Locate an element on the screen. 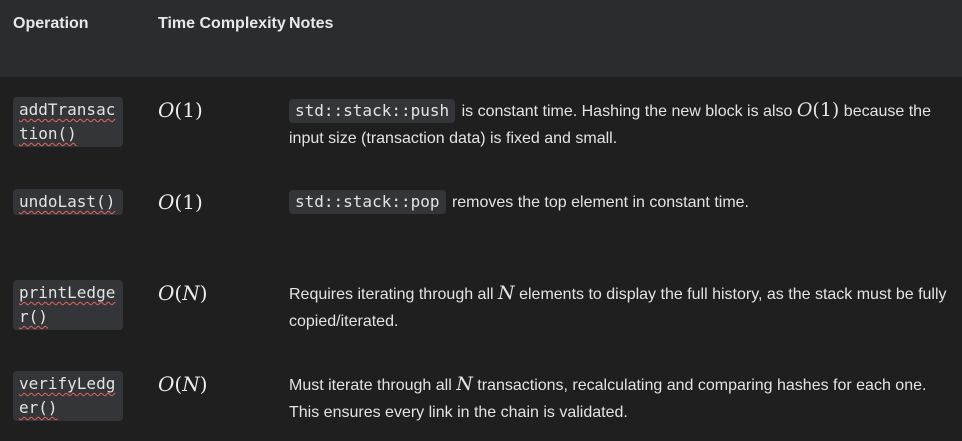 Image resolution: width=962 pixels, height=441 pixels. operation-code: printLedger() is located at coordinates (68, 305).